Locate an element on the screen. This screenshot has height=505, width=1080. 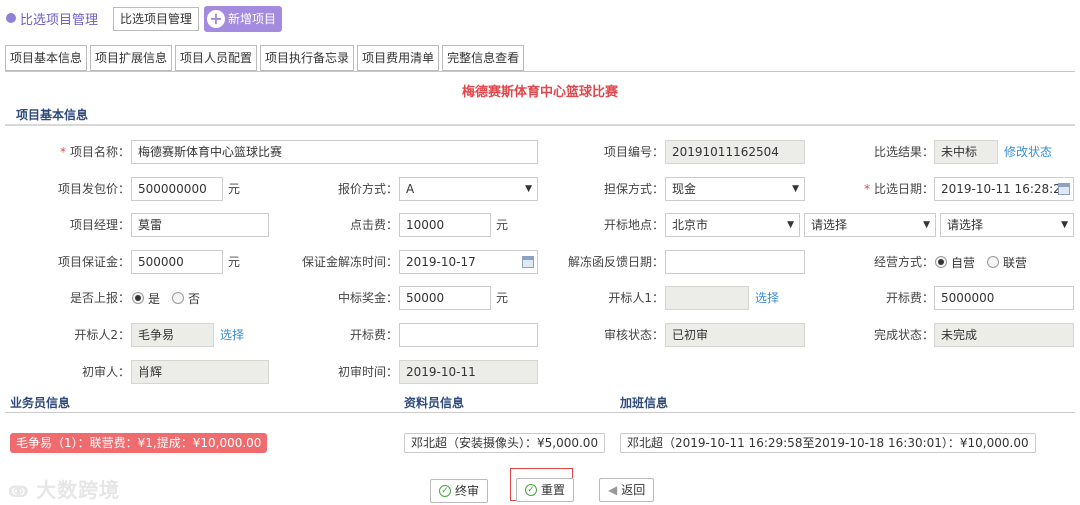
section-basic-info: 项目基本信息 is located at coordinates (52, 115).